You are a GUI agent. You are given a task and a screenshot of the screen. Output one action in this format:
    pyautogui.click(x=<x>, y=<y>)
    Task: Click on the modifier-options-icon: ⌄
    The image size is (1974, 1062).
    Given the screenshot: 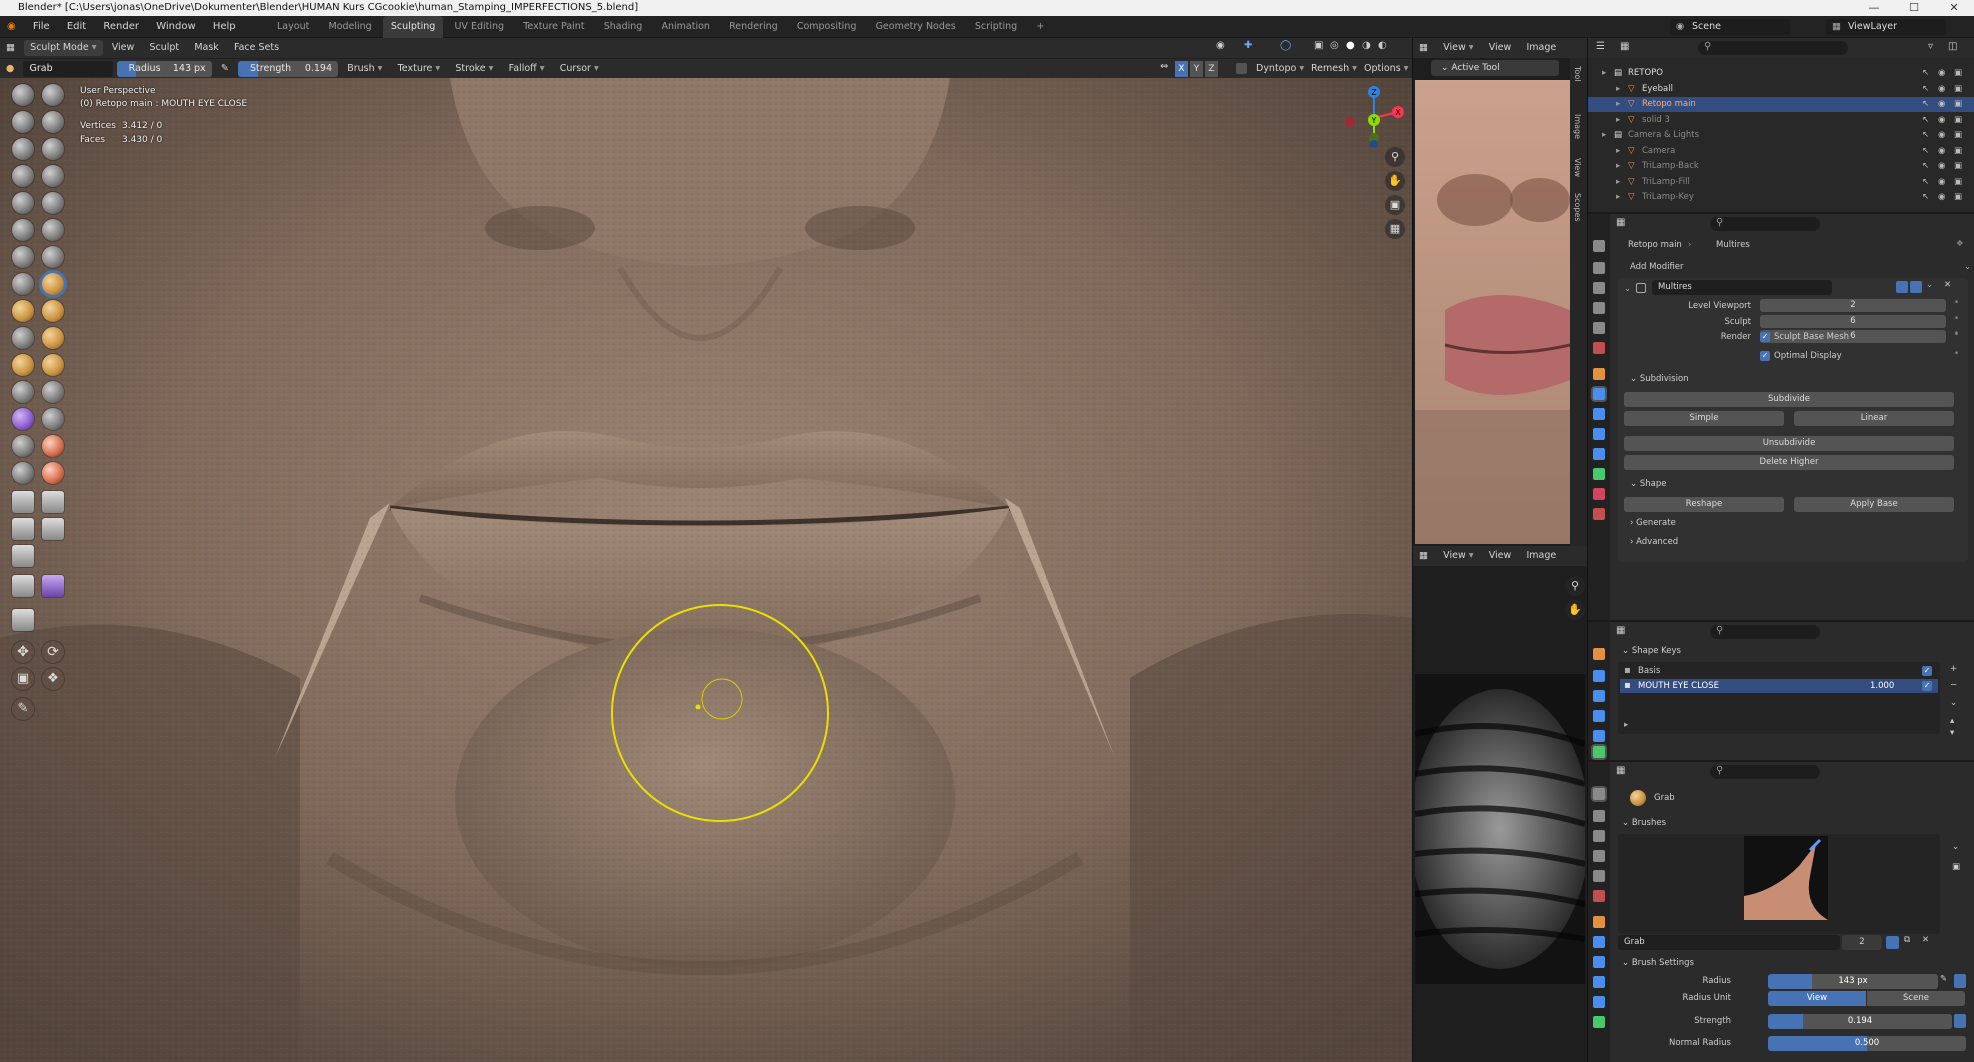 What is the action you would take?
    pyautogui.click(x=1929, y=285)
    